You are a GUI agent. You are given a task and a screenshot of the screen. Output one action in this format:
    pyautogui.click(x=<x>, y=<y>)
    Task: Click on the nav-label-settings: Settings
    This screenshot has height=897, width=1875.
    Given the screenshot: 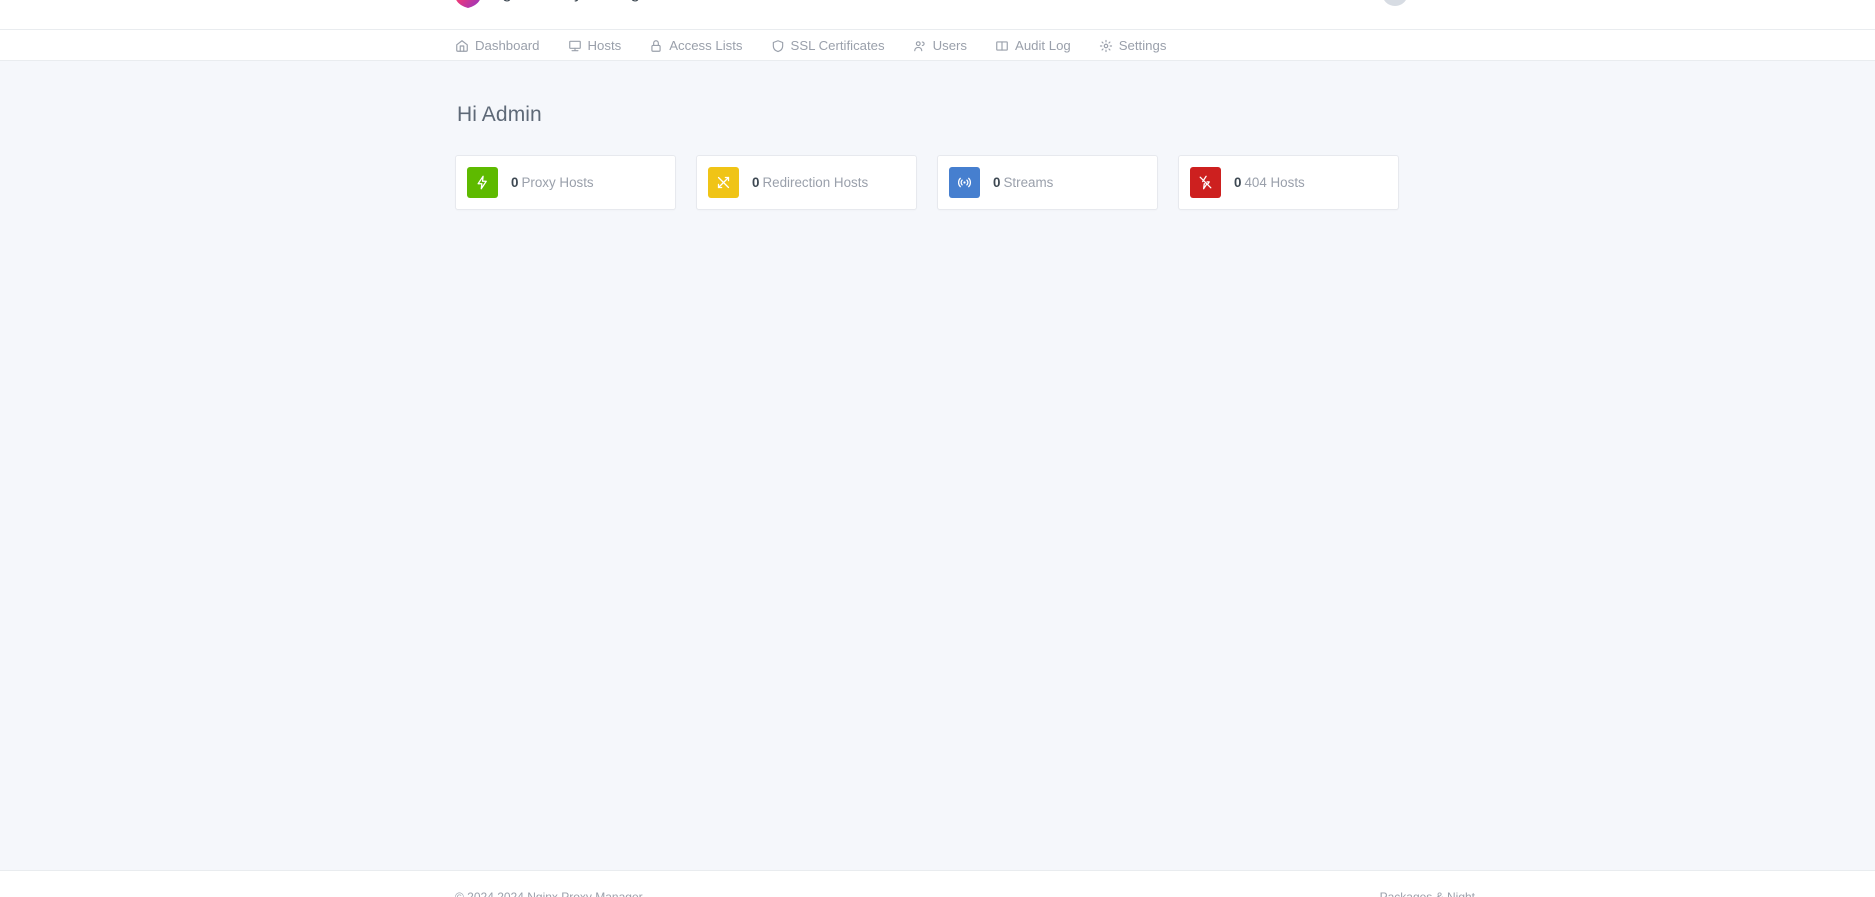 What is the action you would take?
    pyautogui.click(x=1142, y=45)
    